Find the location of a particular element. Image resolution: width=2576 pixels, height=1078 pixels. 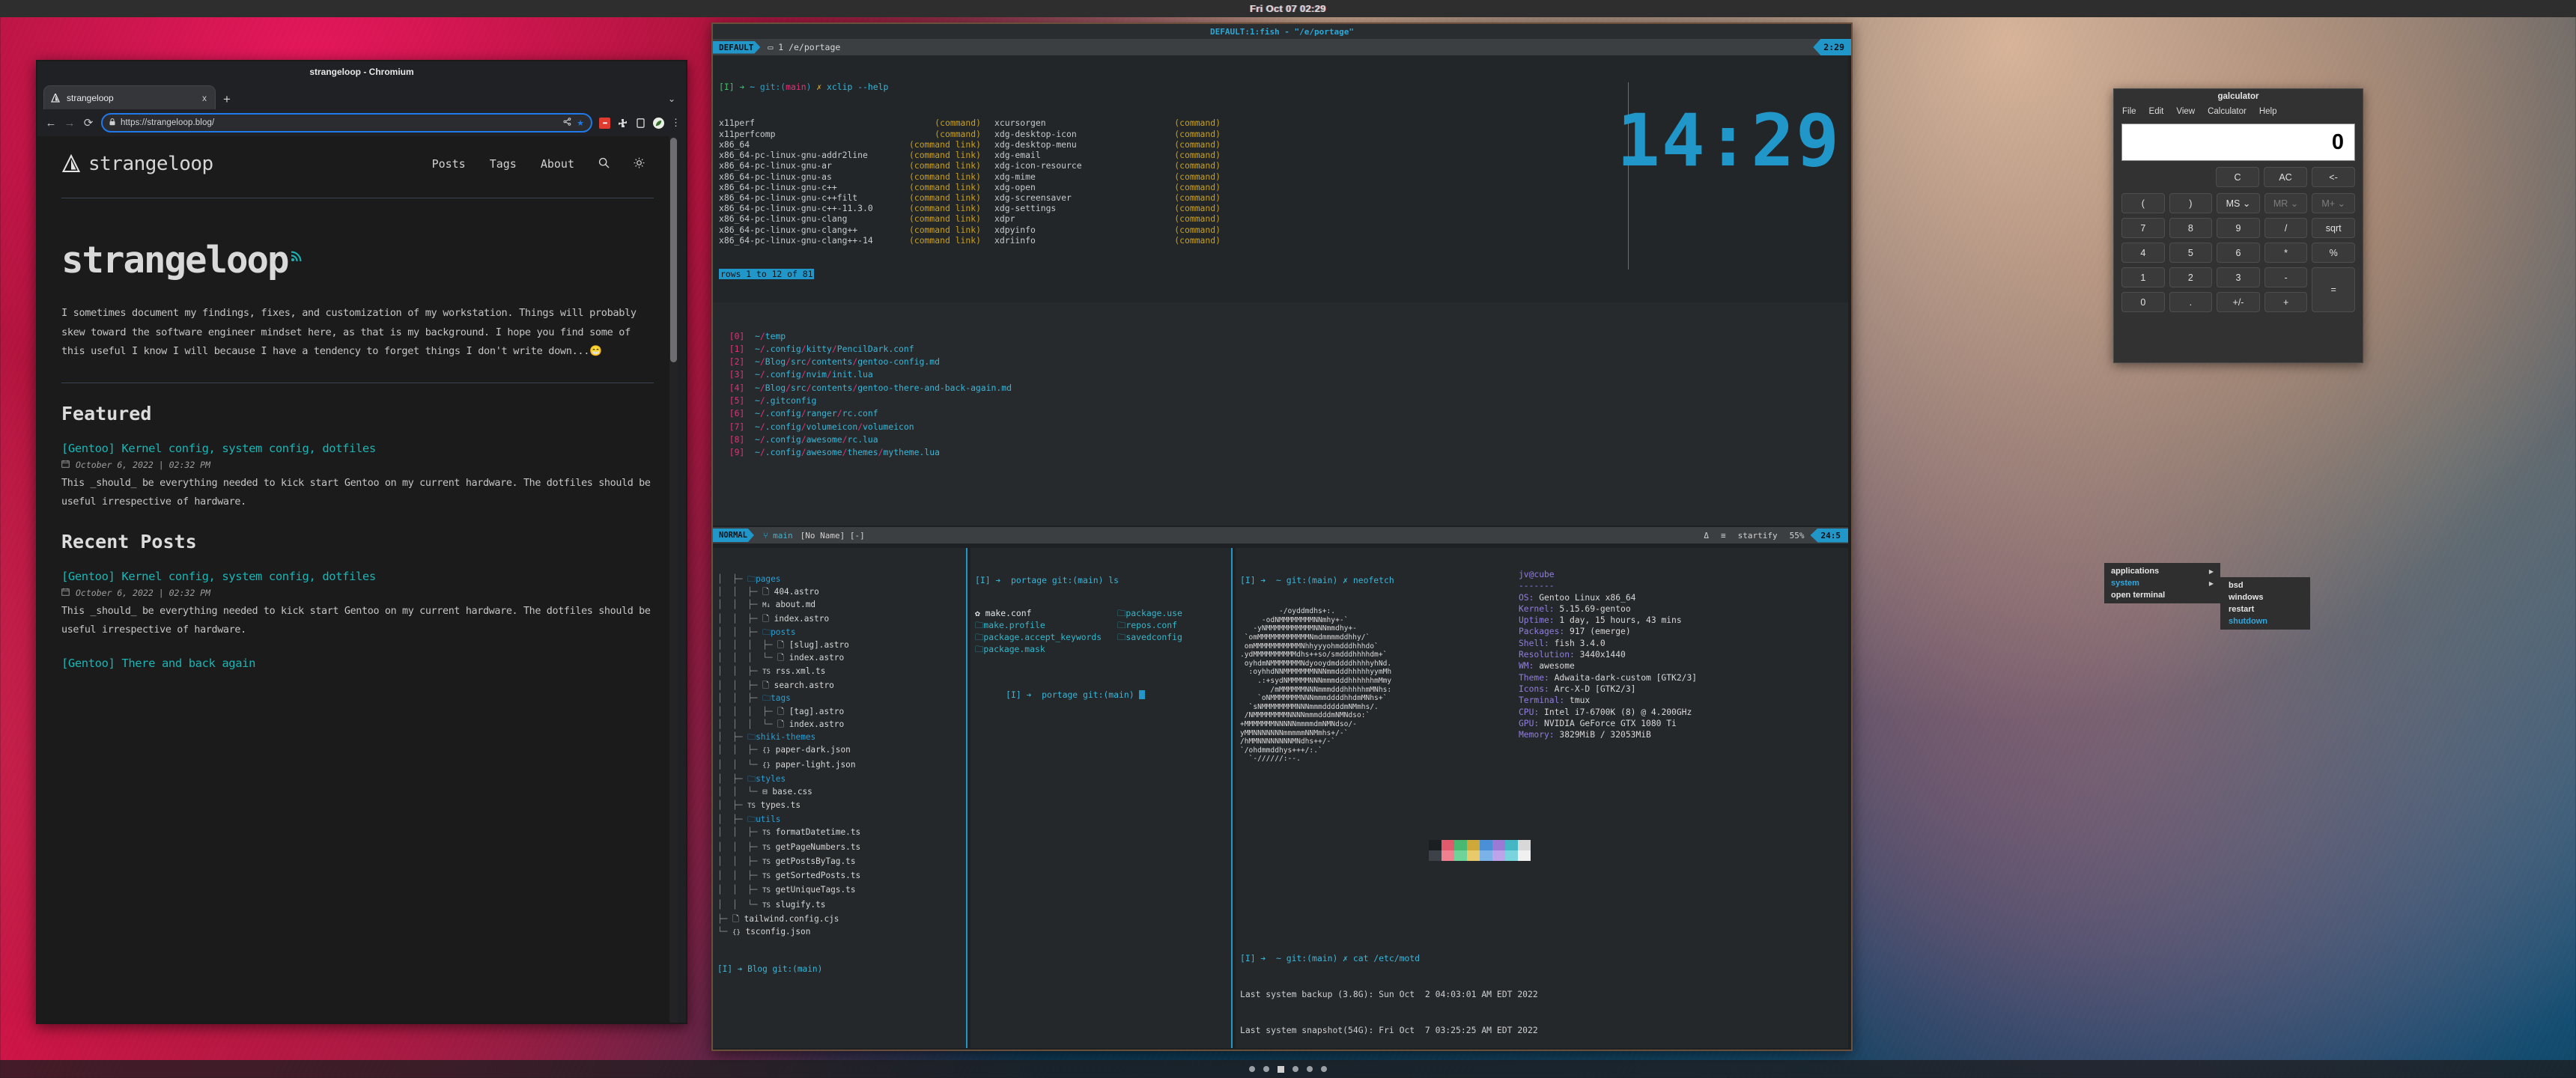

tree-folder: │ ├─ 🗀pages is located at coordinates (841, 579).